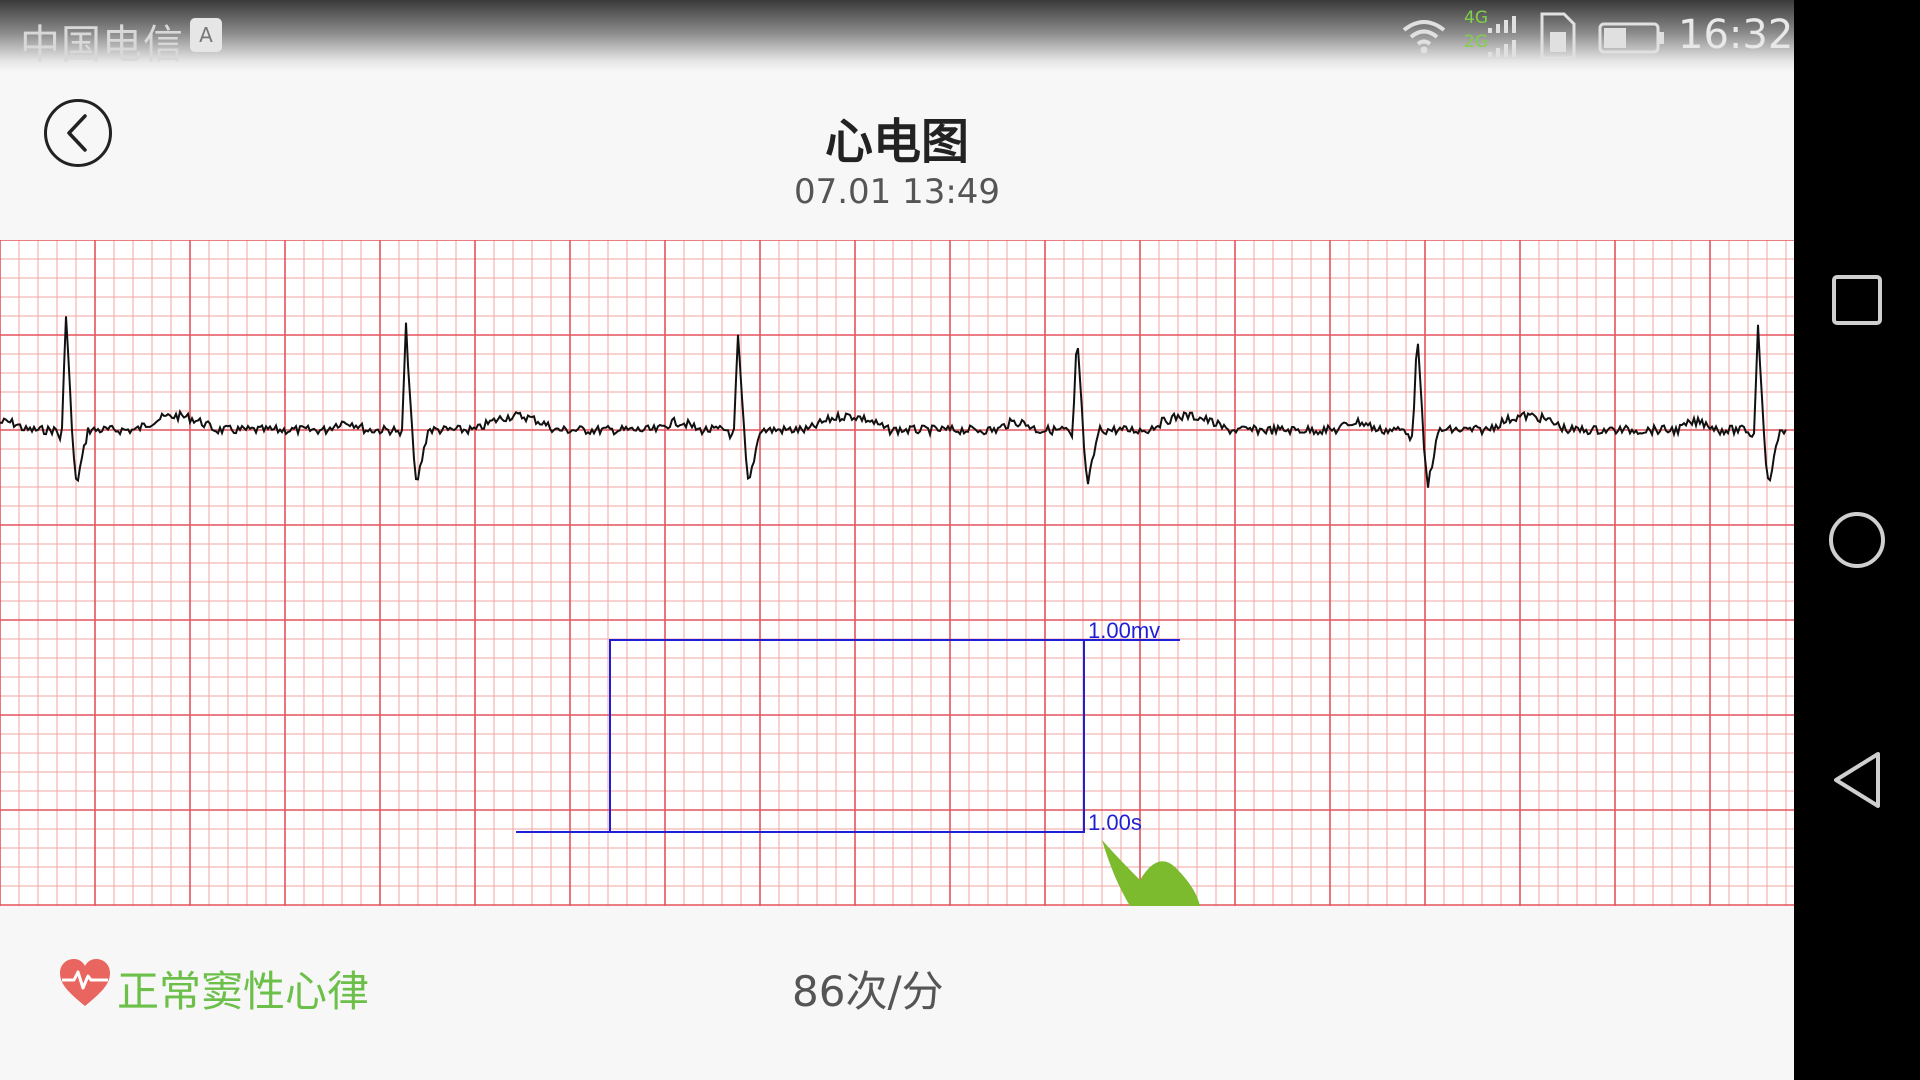 The image size is (1920, 1080). What do you see at coordinates (1151, 873) in the screenshot?
I see `pointer-hand-icon` at bounding box center [1151, 873].